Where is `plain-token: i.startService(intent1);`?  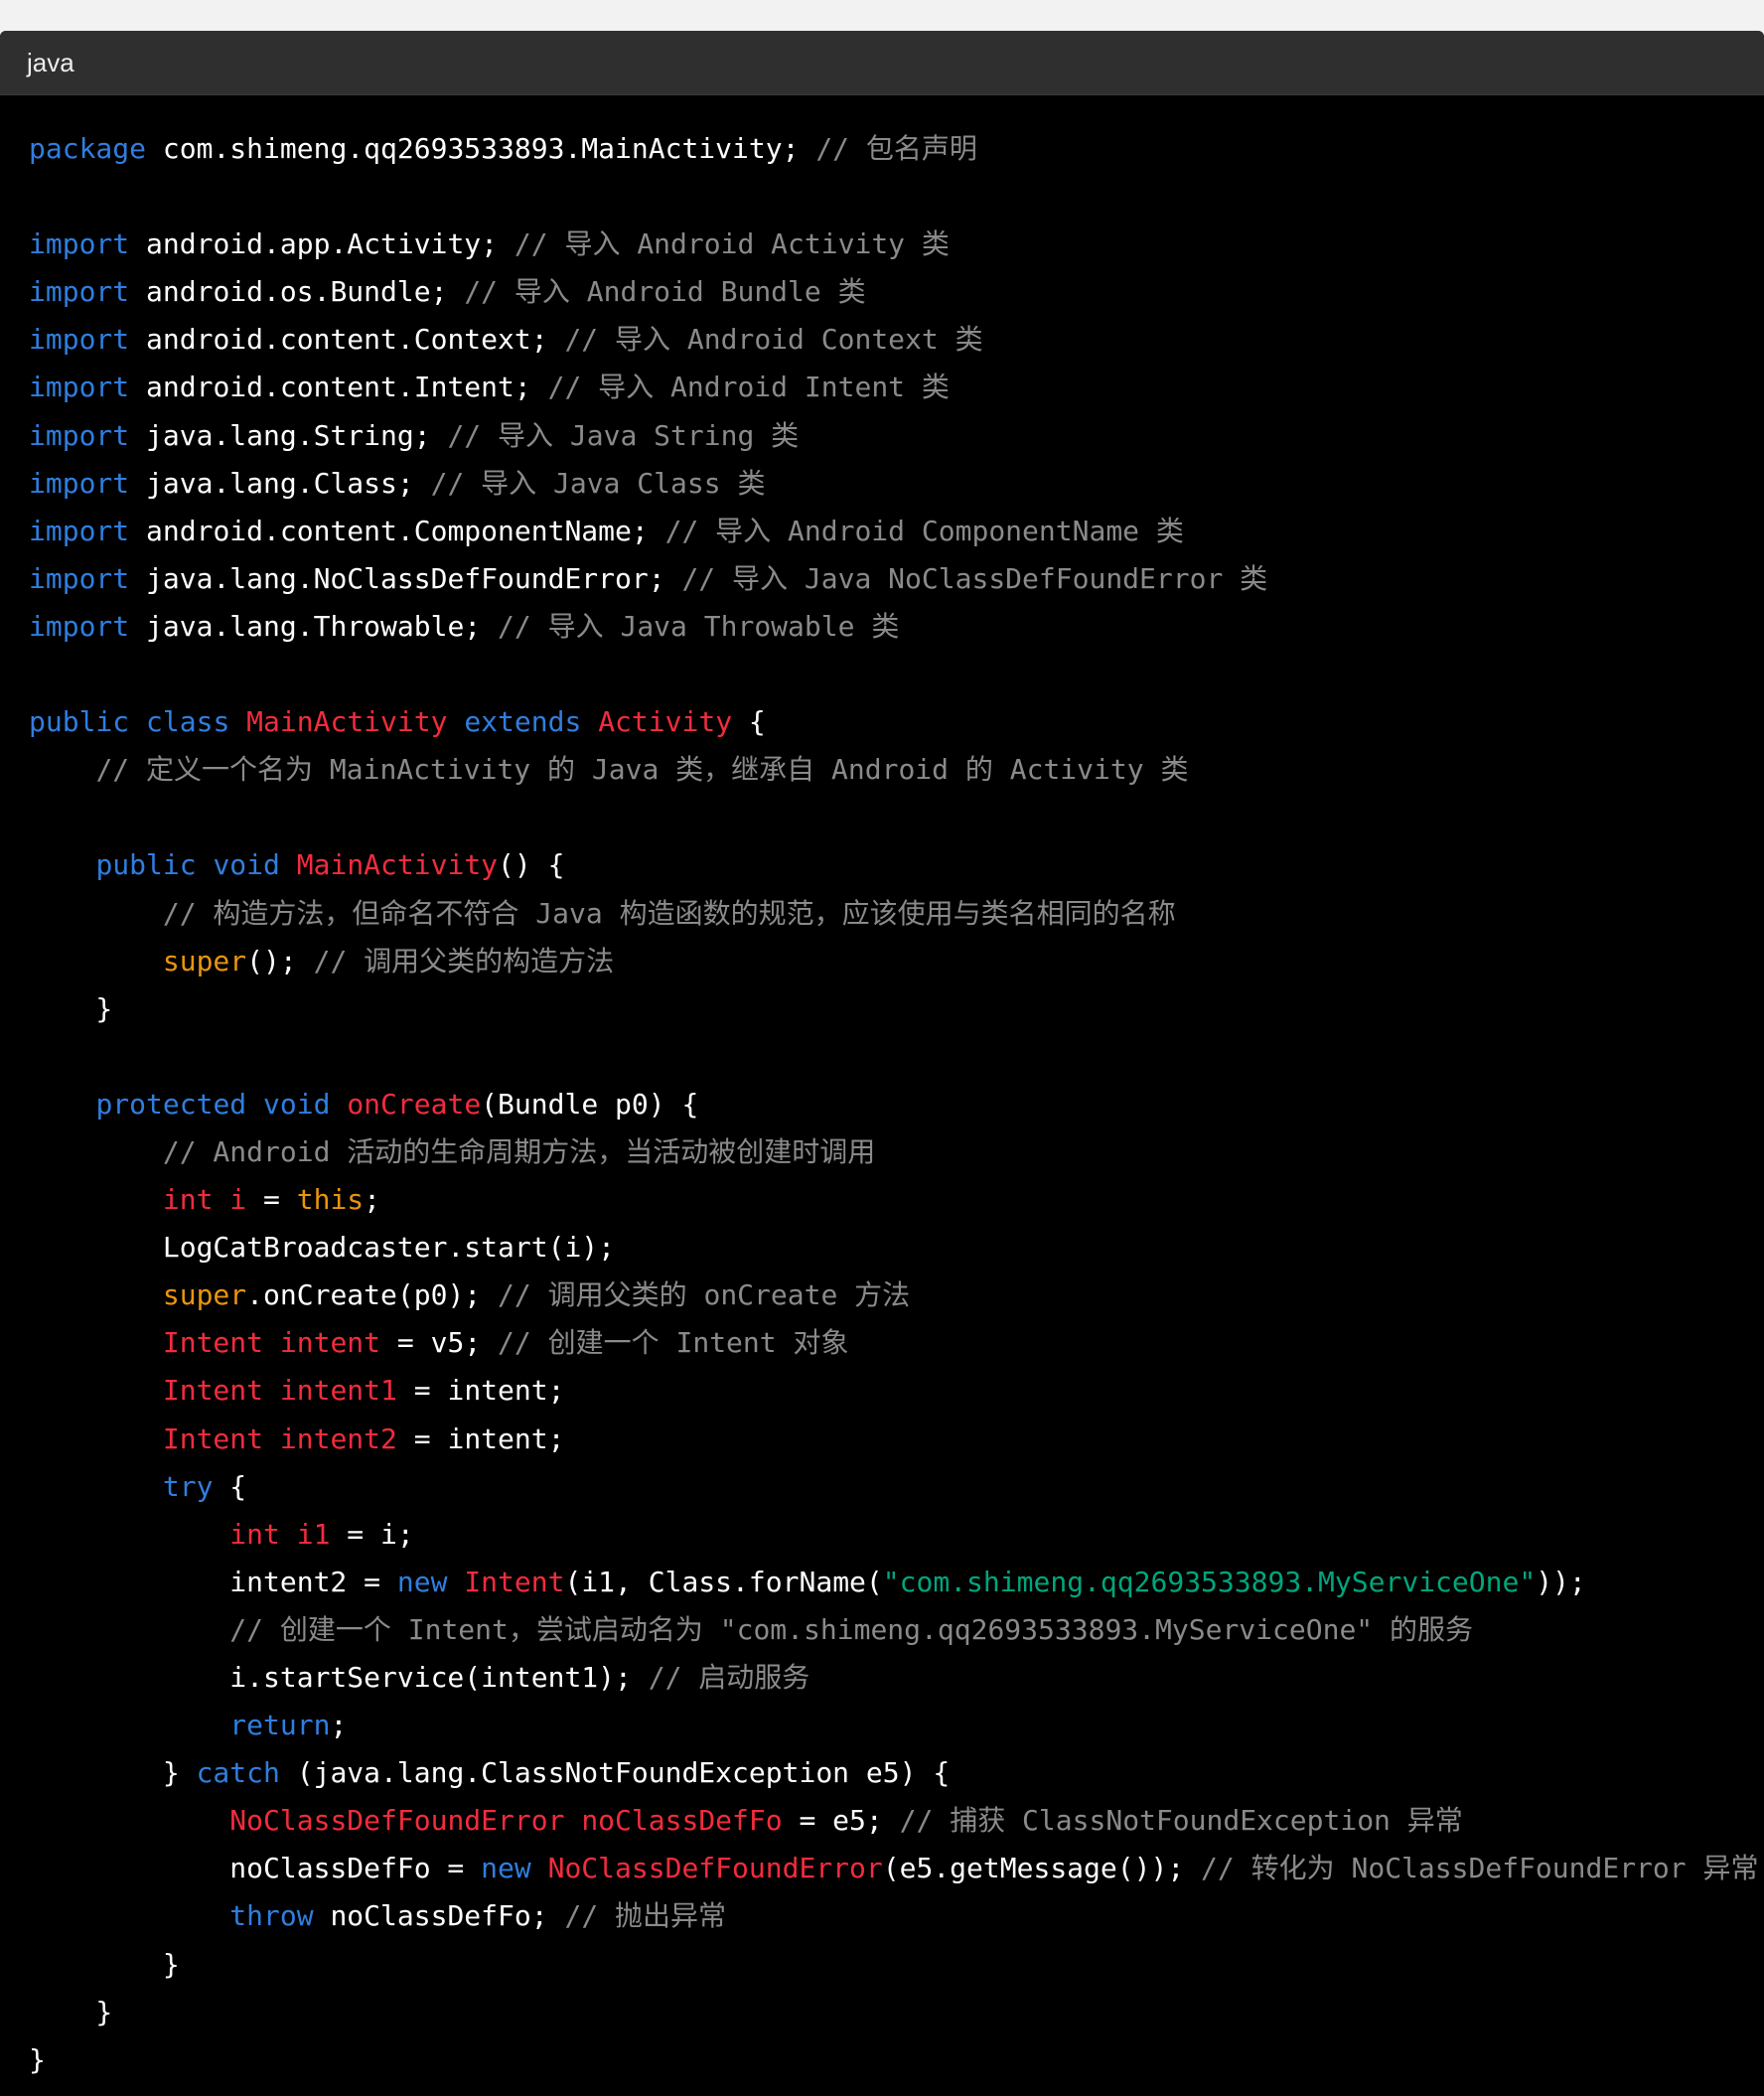 plain-token: i.startService(intent1); is located at coordinates (339, 1678).